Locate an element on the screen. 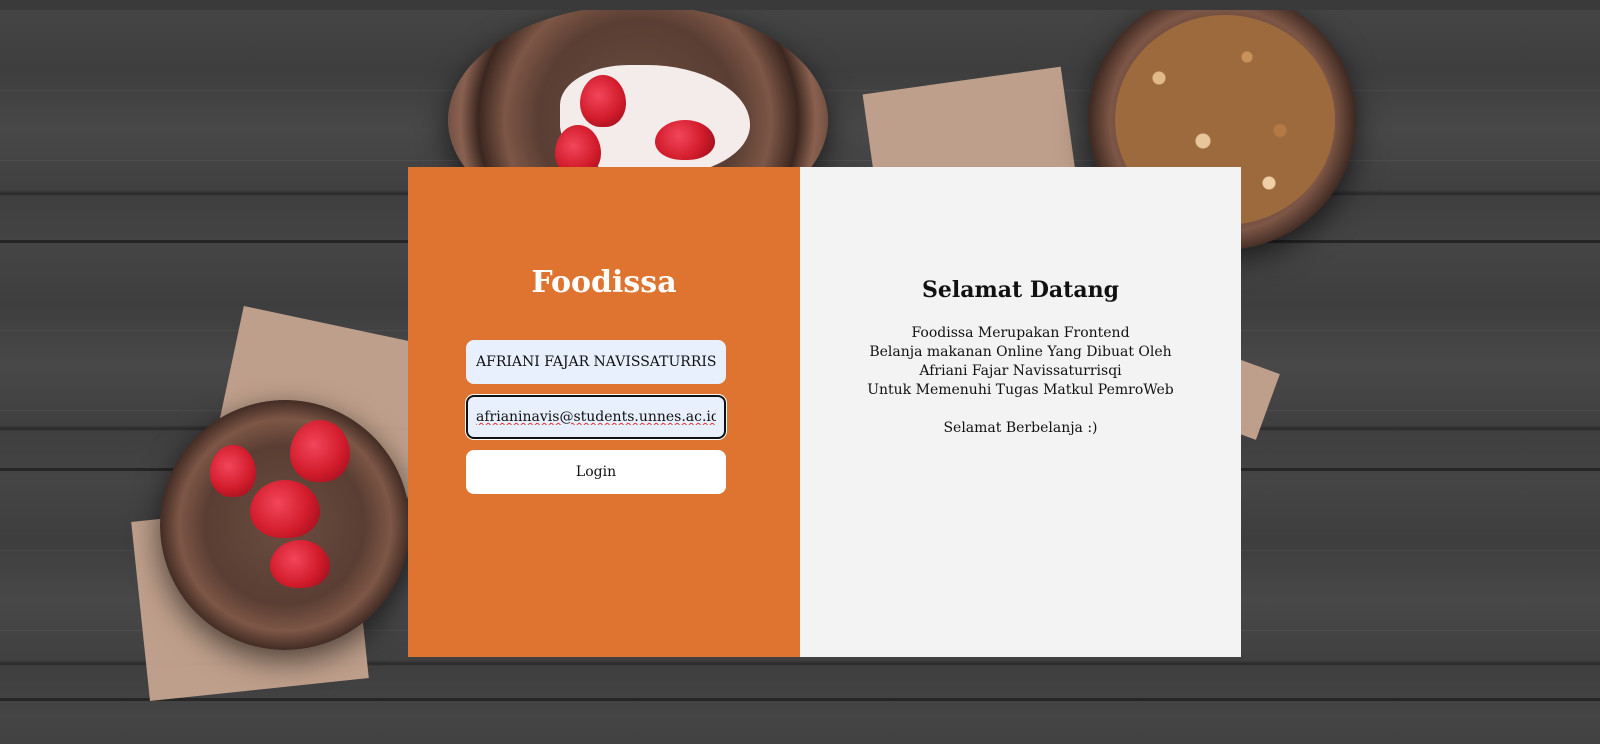  closing-text: Selamat Berbelanja :) is located at coordinates (1020, 428).